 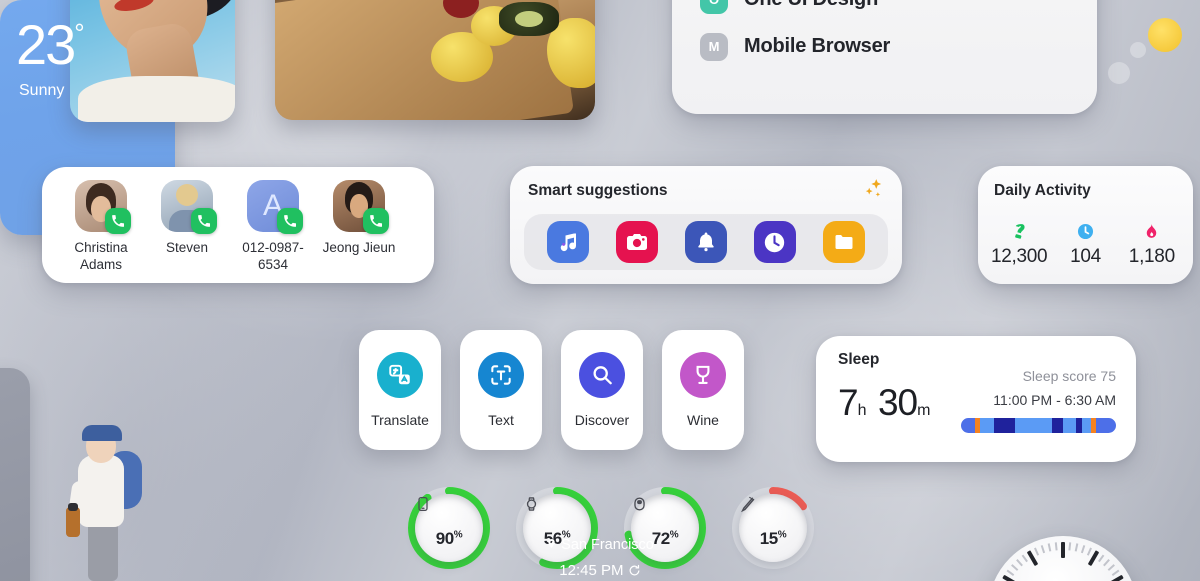 What do you see at coordinates (1085, 256) in the screenshot?
I see `activity-metric-value: 104` at bounding box center [1085, 256].